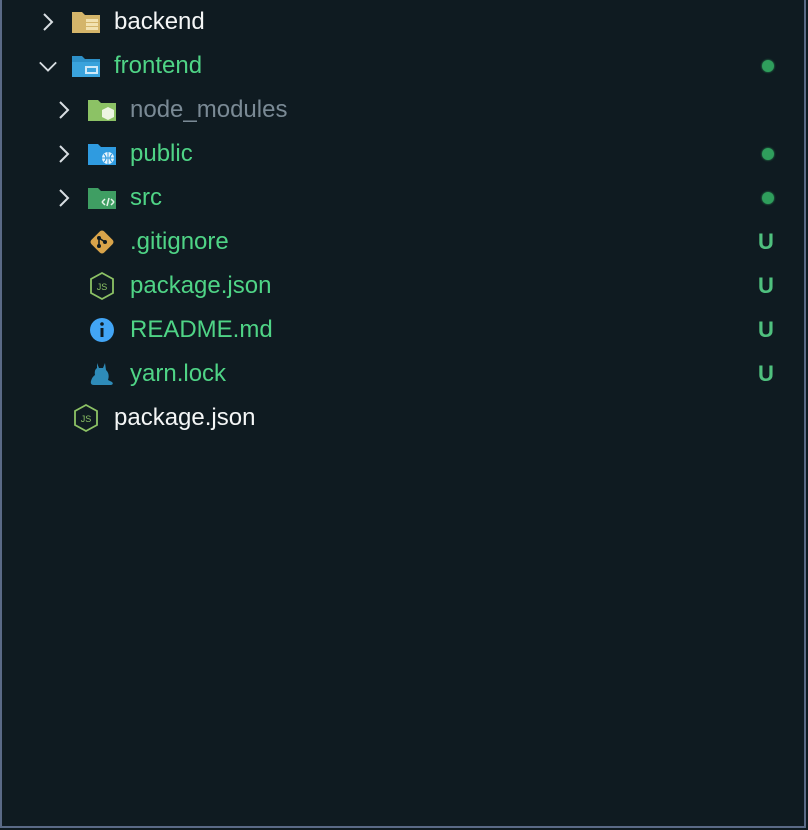 This screenshot has width=808, height=830. What do you see at coordinates (405, 330) in the screenshot?
I see `tree-item-readme: README.md U` at bounding box center [405, 330].